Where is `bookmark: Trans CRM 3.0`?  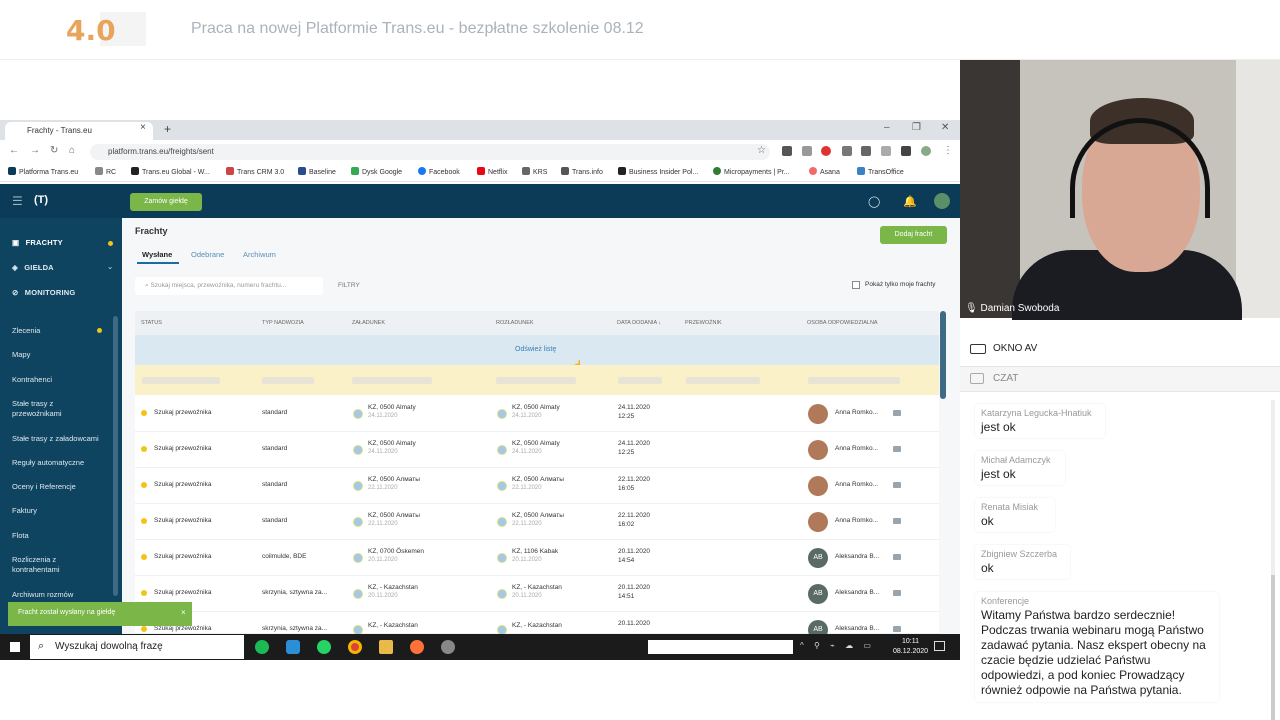 bookmark: Trans CRM 3.0 is located at coordinates (255, 171).